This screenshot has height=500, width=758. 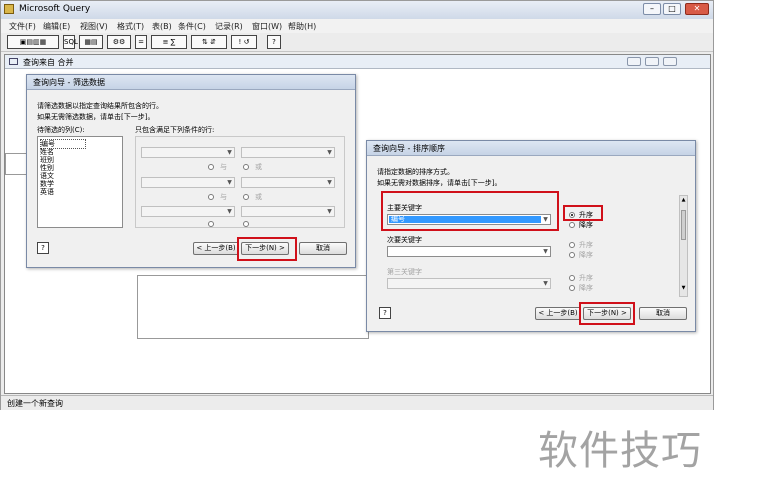 I want to click on data-pane, so click(x=253, y=307).